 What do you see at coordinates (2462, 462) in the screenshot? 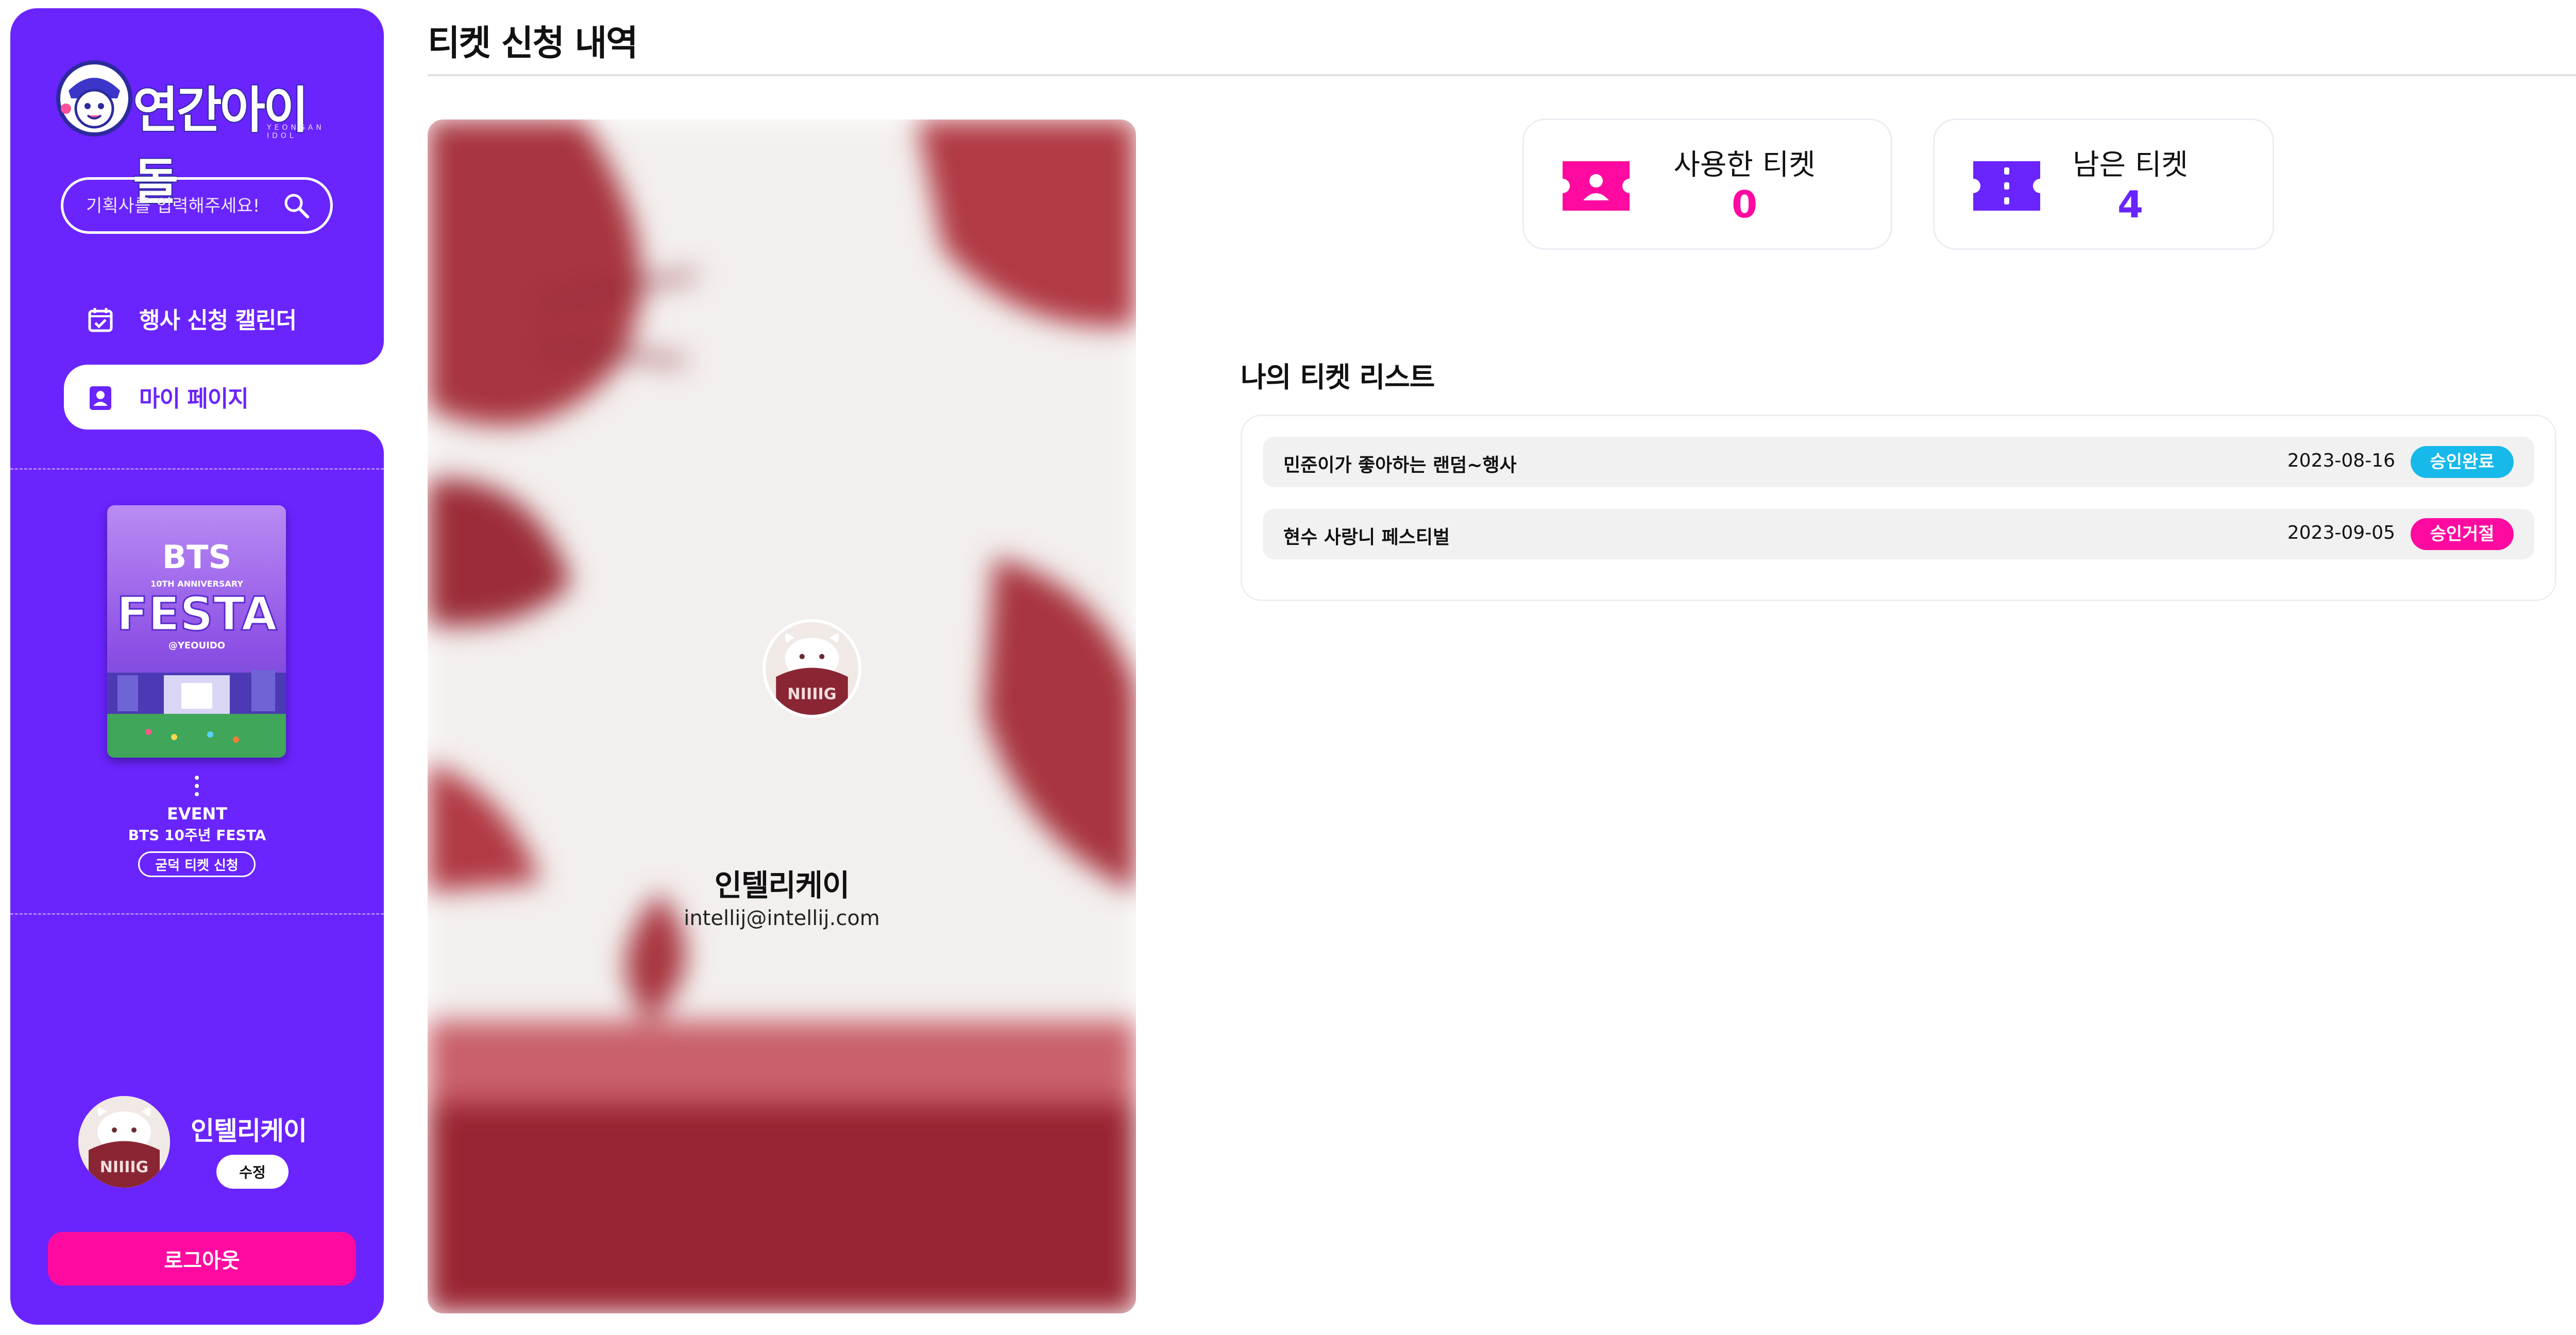
I see `status-badge: 승인완료` at bounding box center [2462, 462].